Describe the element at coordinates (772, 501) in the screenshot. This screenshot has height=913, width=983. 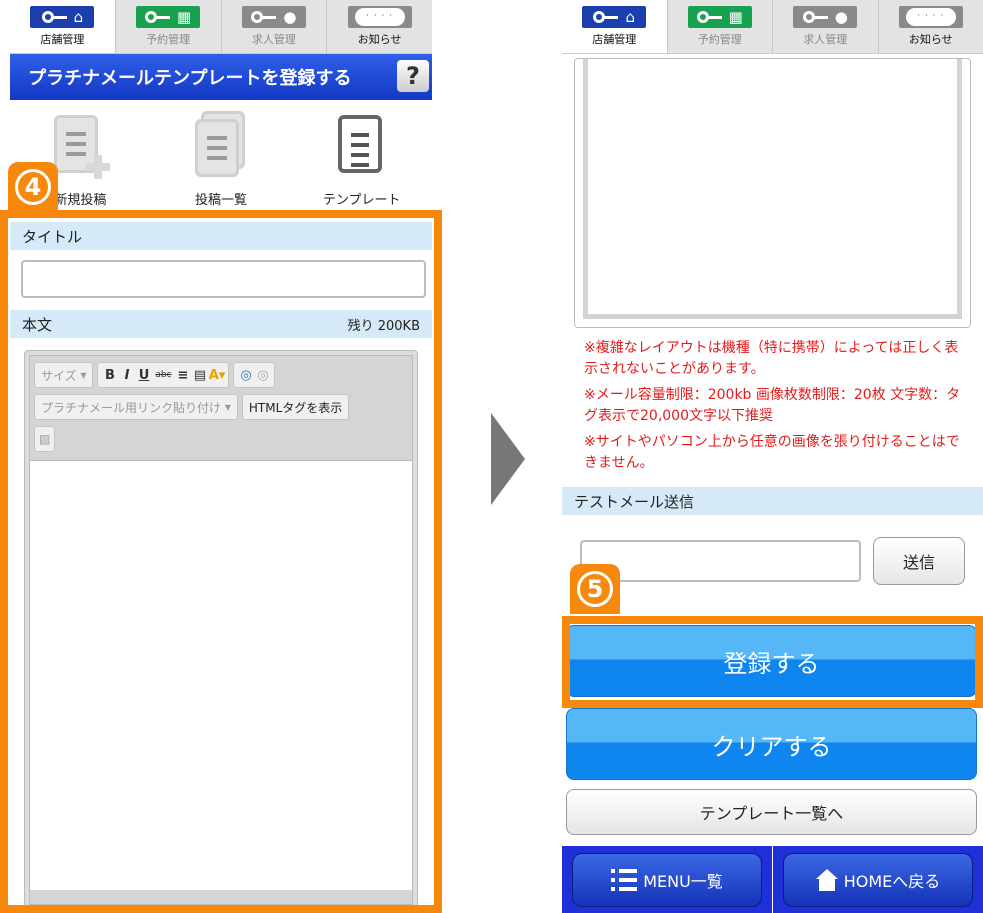
I see `test-mail-section-header: テストメール送信` at that location.